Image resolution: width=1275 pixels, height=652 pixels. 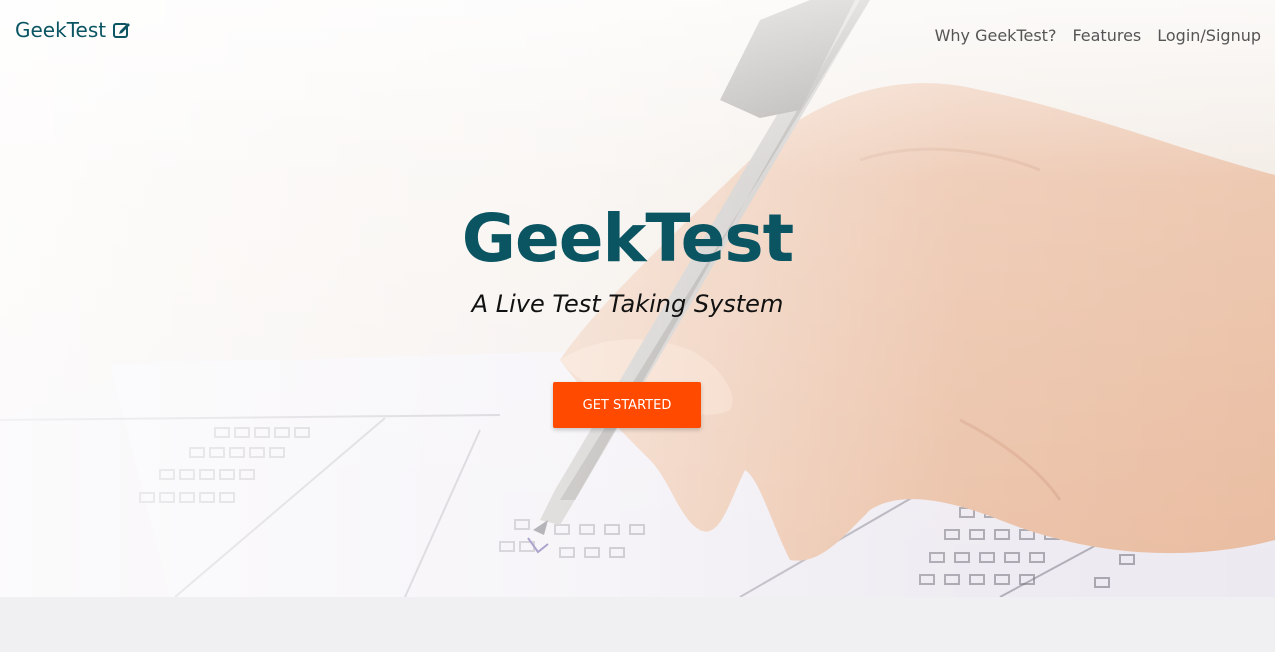 I want to click on brand-name: GeekTest, so click(x=61, y=30).